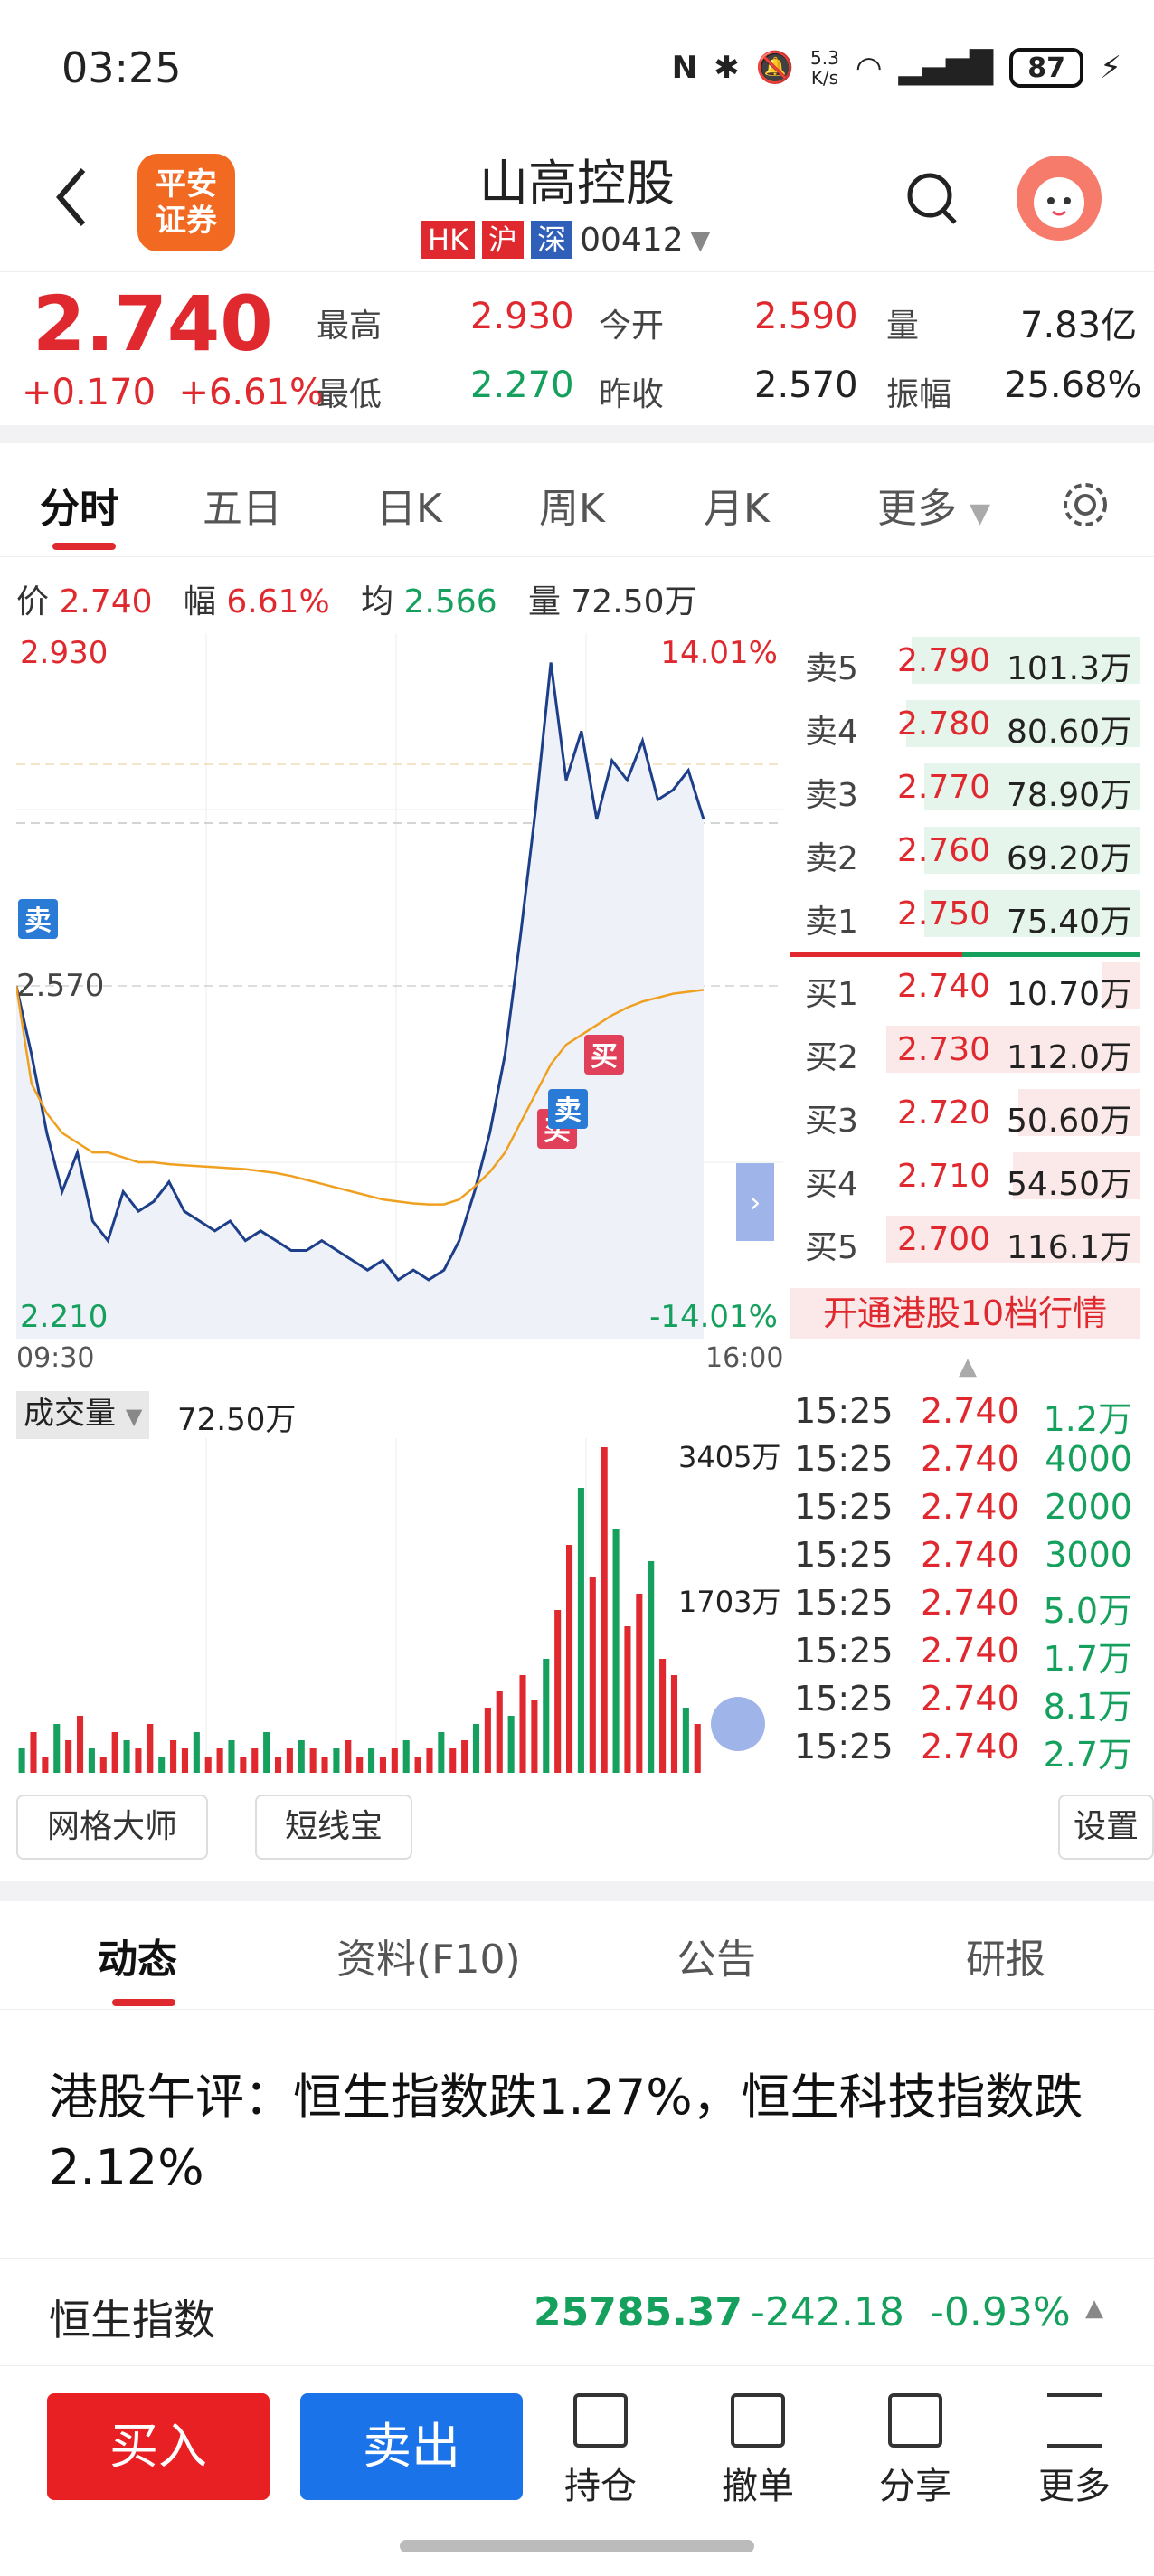  Describe the element at coordinates (915, 2451) in the screenshot. I see `share-button: 分享` at that location.